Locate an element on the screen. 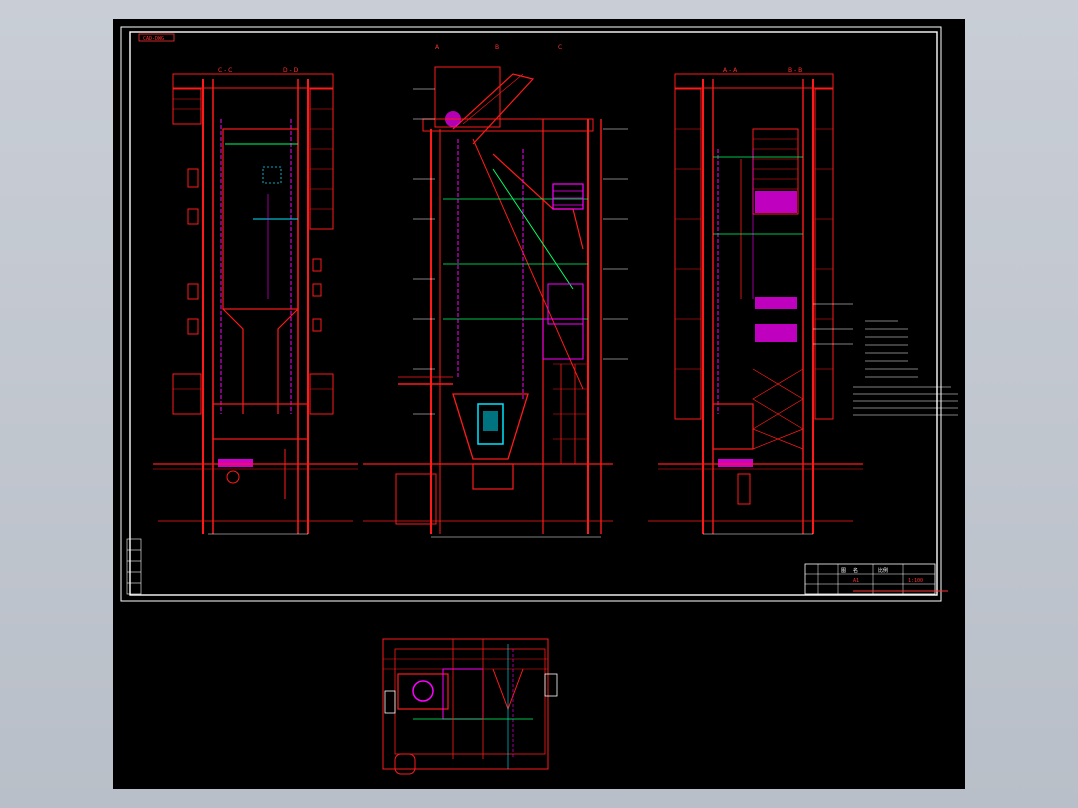  right-section-view: A - A B - B is located at coordinates (755, 301).